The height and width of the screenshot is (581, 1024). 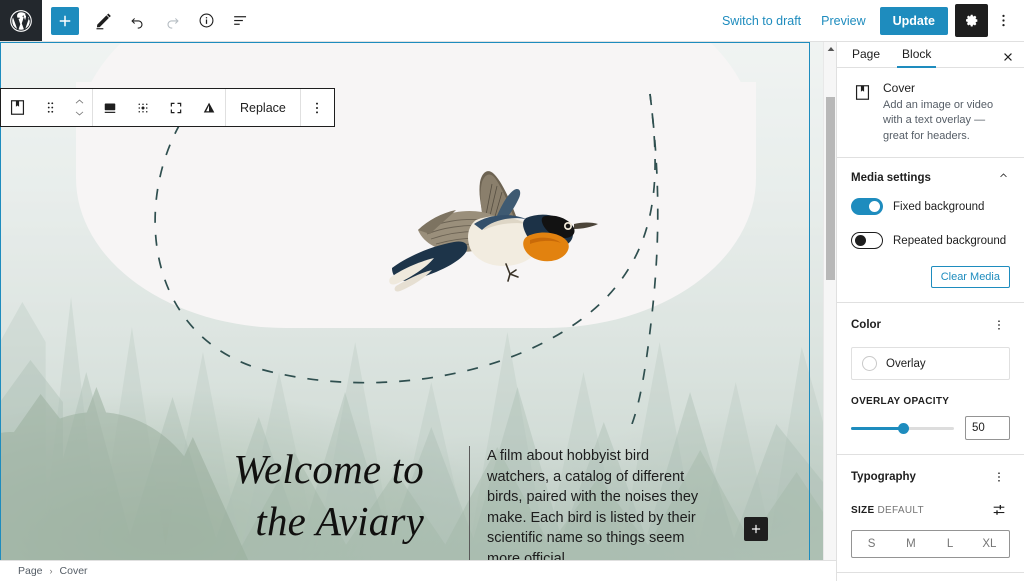 I want to click on block-toolbar-group-media, so click(x=159, y=107).